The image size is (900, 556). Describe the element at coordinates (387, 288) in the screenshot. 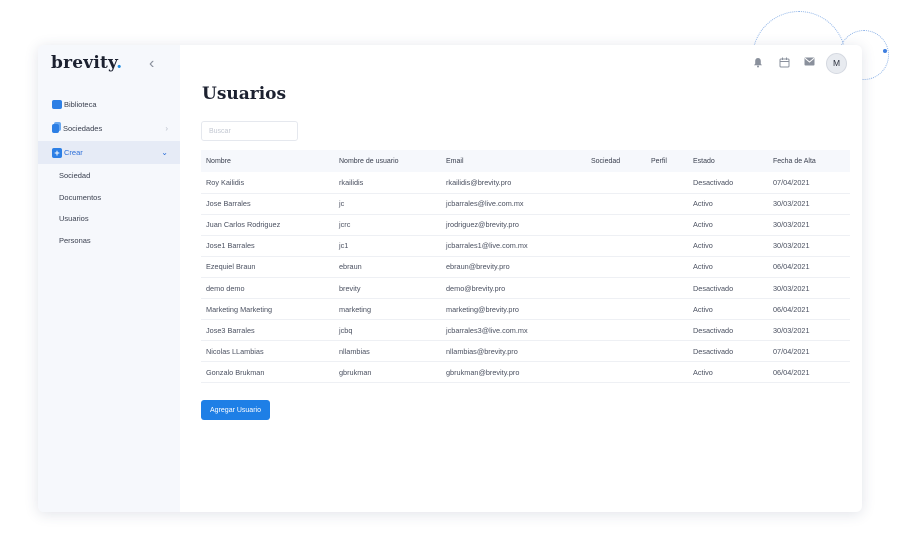

I see `cell-usuario: brevity` at that location.